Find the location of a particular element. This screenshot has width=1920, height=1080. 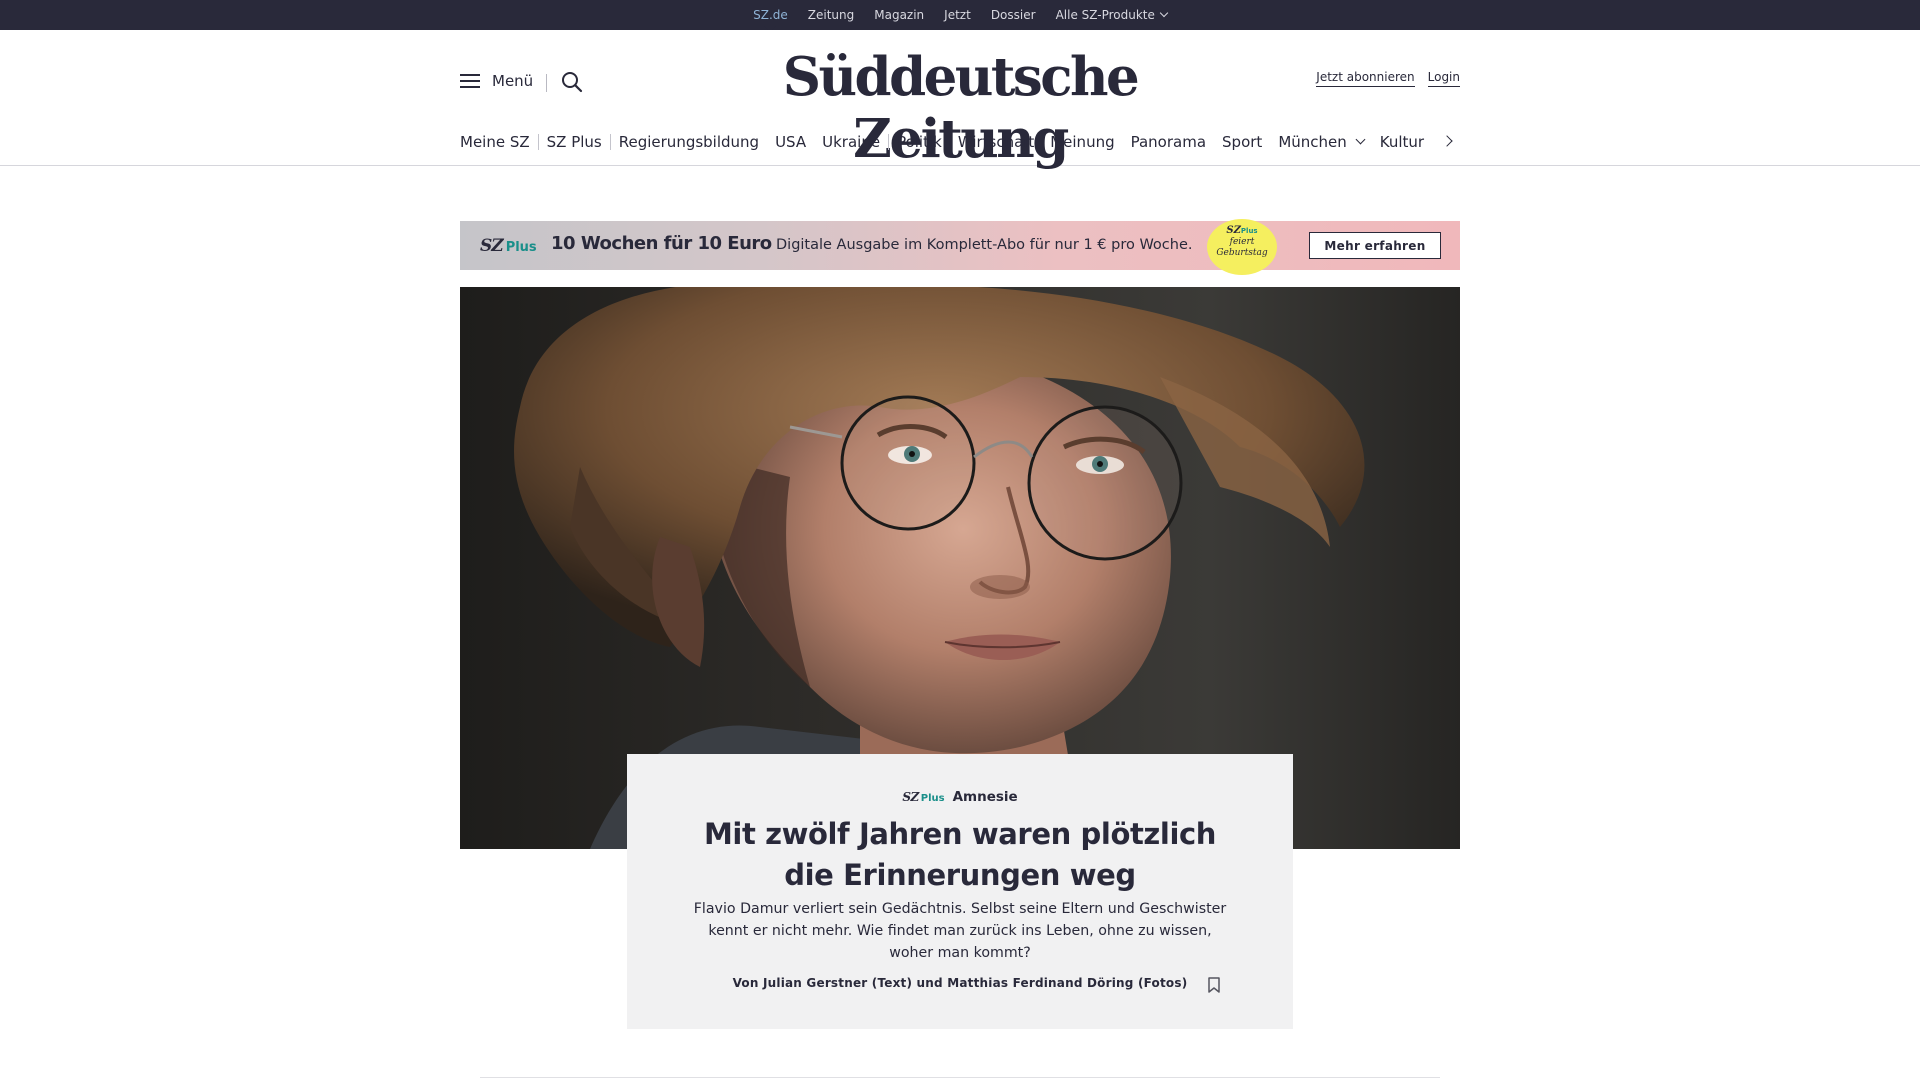

header-divider is located at coordinates (546, 83).